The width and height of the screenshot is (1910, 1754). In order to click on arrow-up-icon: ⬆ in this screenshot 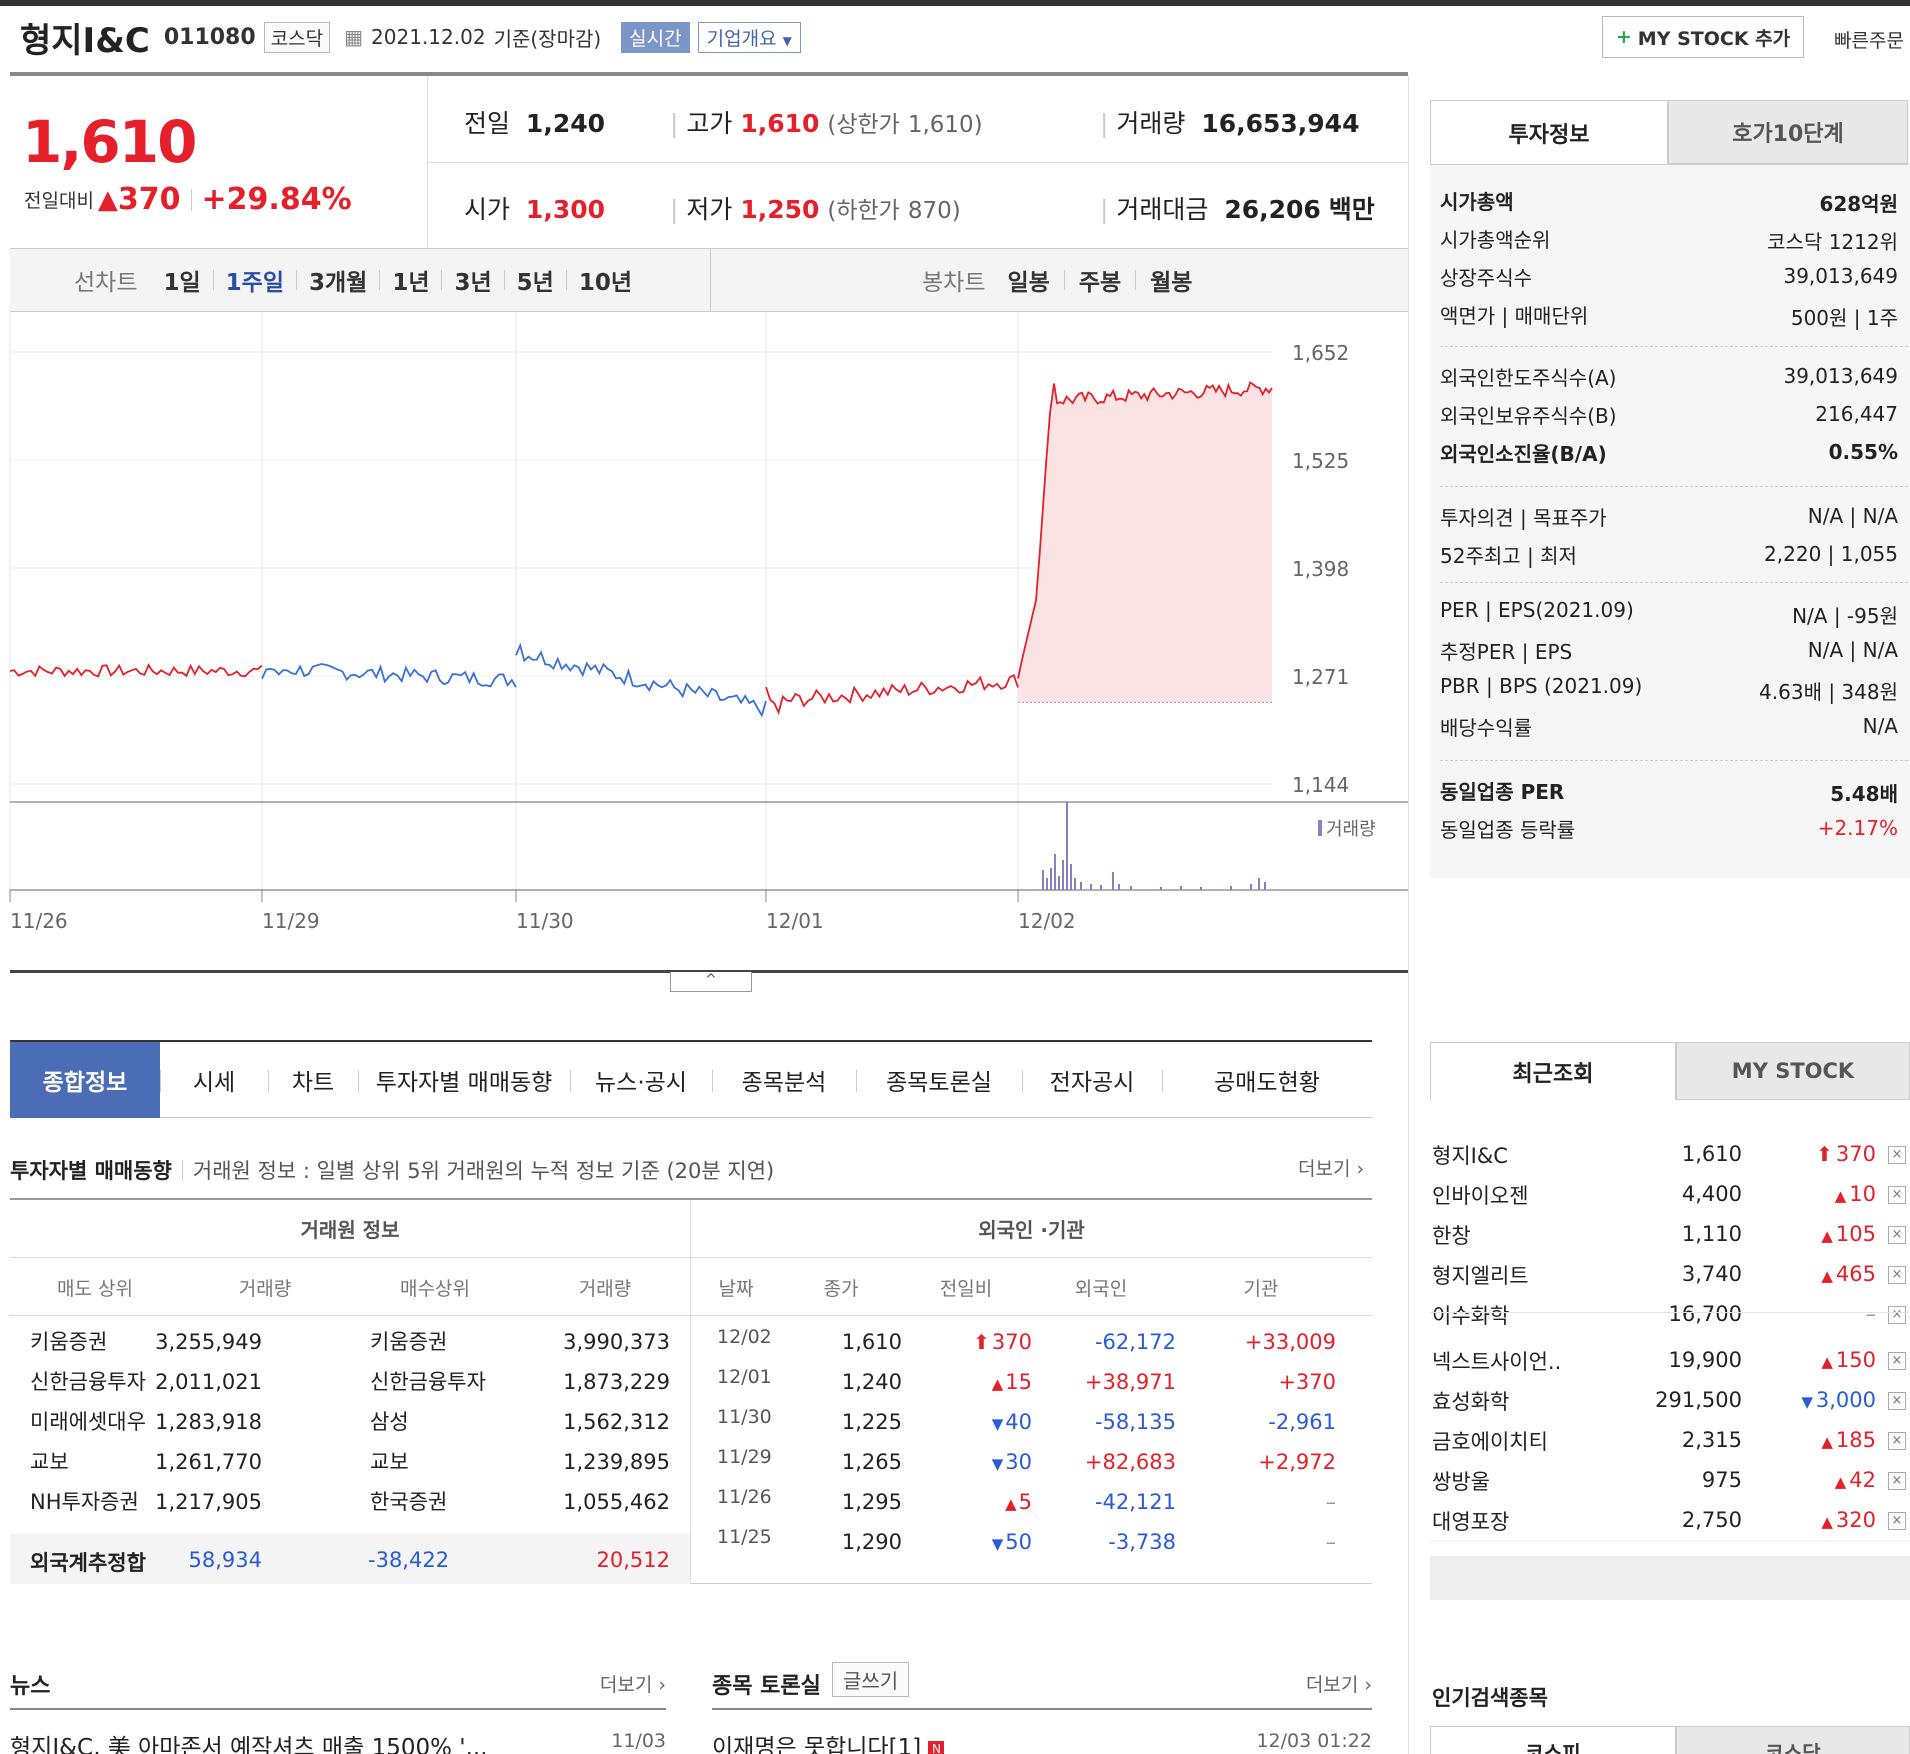, I will do `click(981, 1342)`.